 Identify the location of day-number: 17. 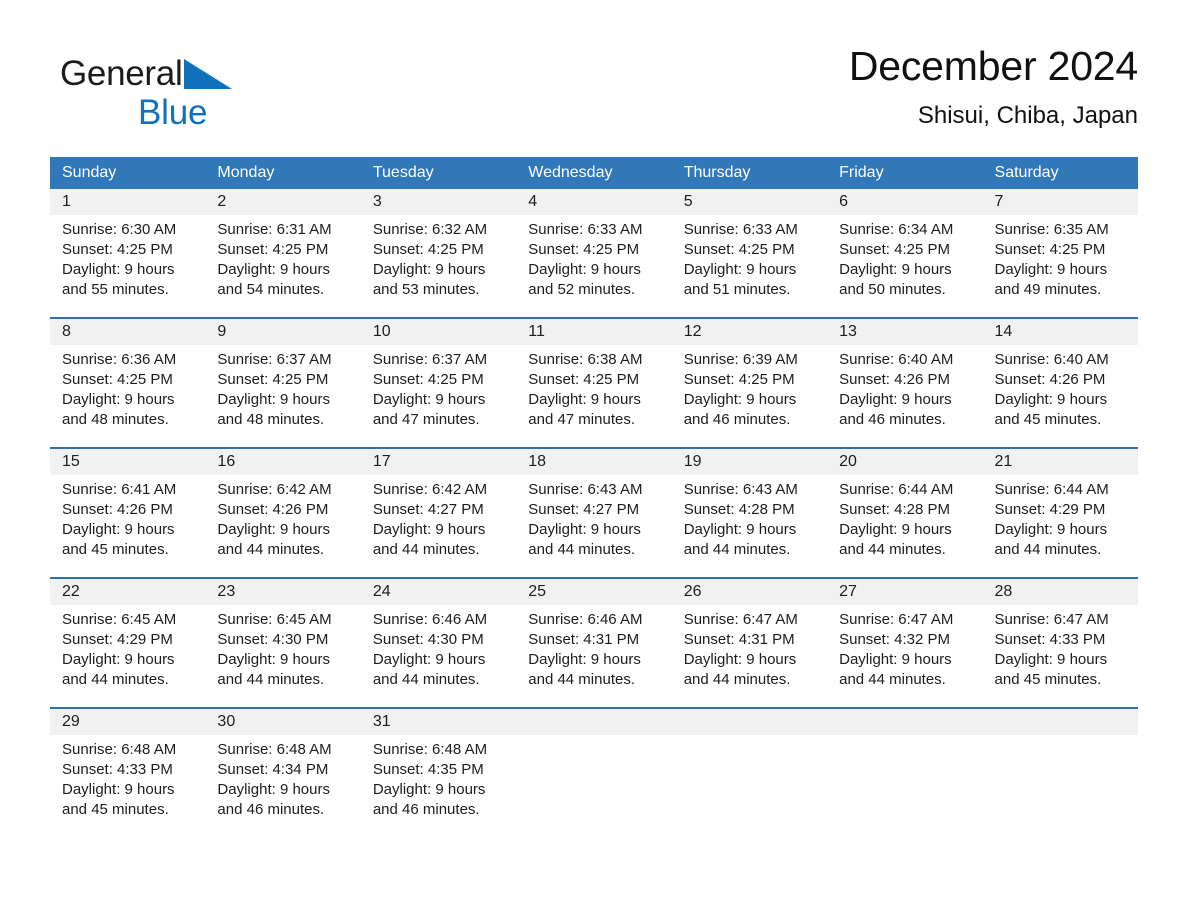
(438, 462).